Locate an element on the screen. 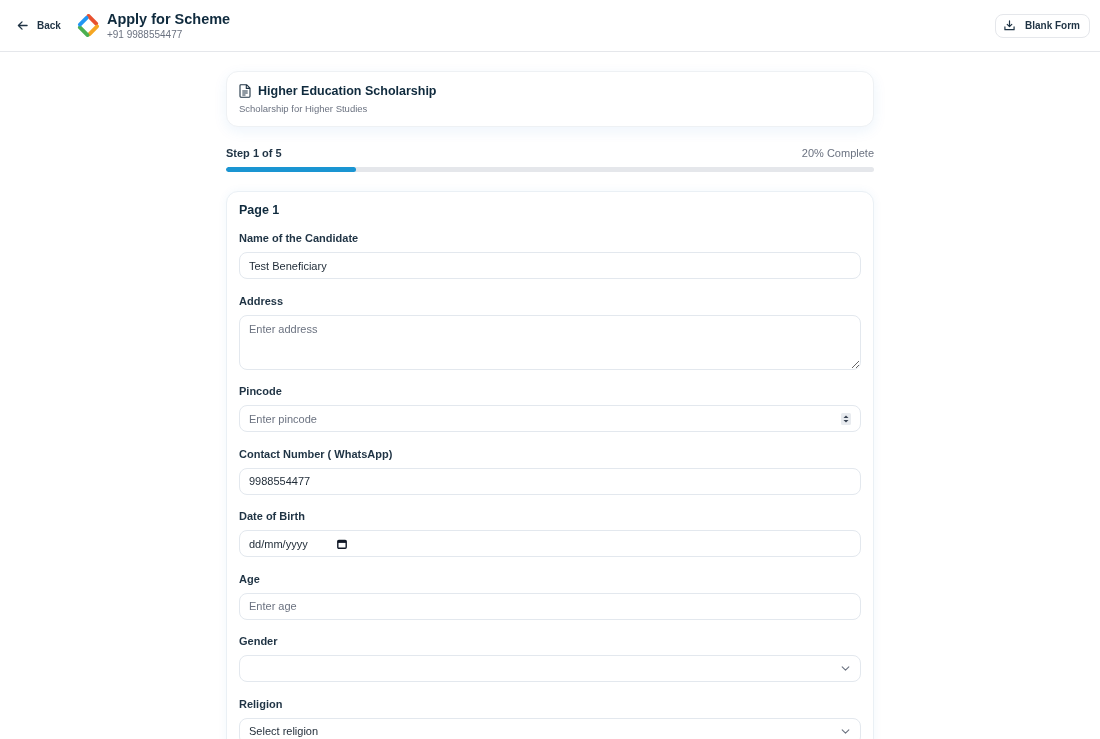 The height and width of the screenshot is (739, 1100). blank-form-button: Blank Form is located at coordinates (1042, 25).